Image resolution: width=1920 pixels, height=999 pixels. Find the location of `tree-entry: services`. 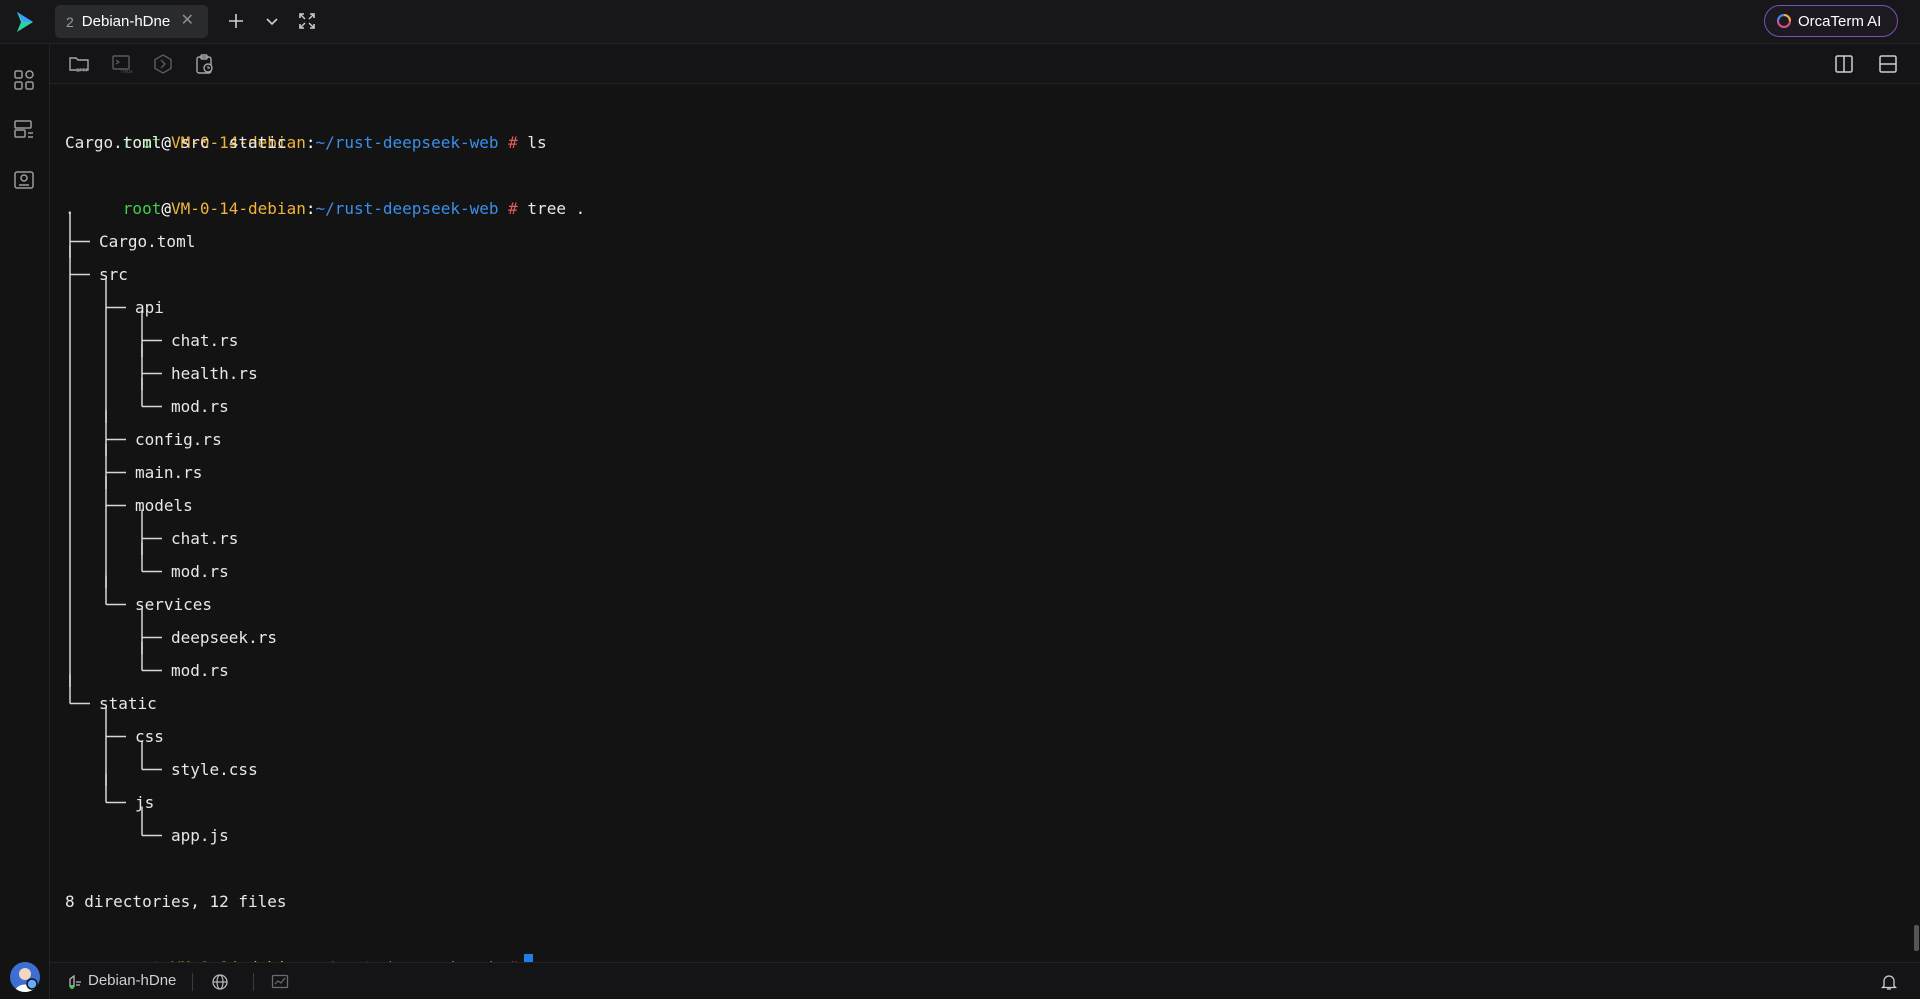

tree-entry: services is located at coordinates (174, 604).